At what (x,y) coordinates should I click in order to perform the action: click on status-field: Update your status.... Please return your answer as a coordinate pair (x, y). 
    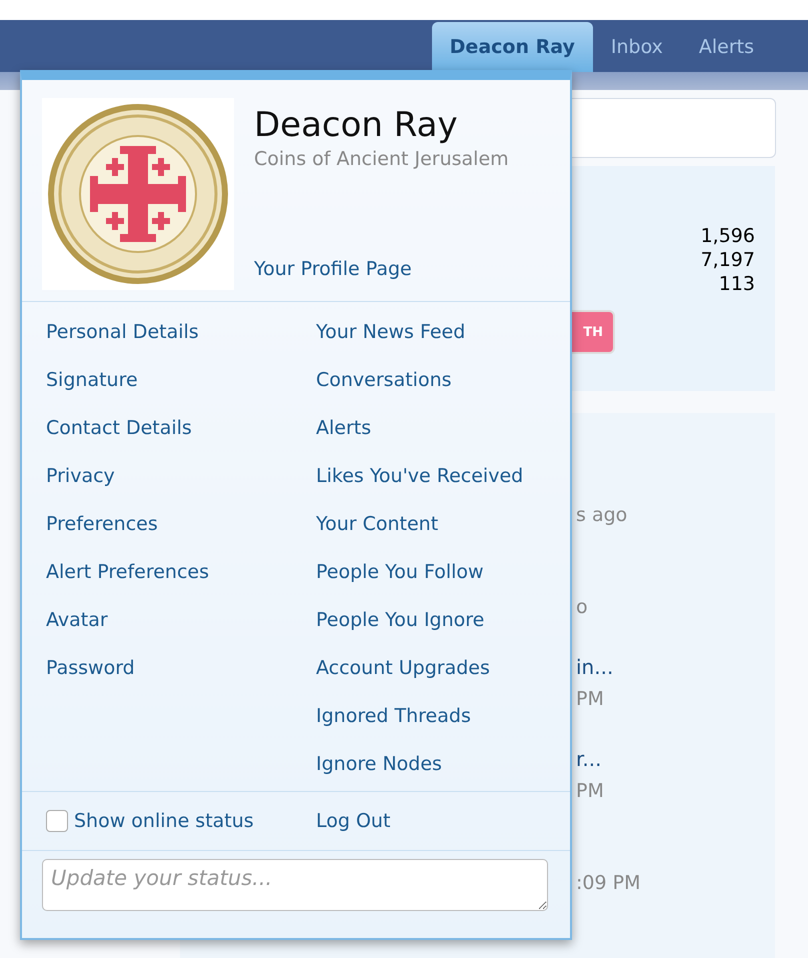
    Looking at the image, I should click on (295, 885).